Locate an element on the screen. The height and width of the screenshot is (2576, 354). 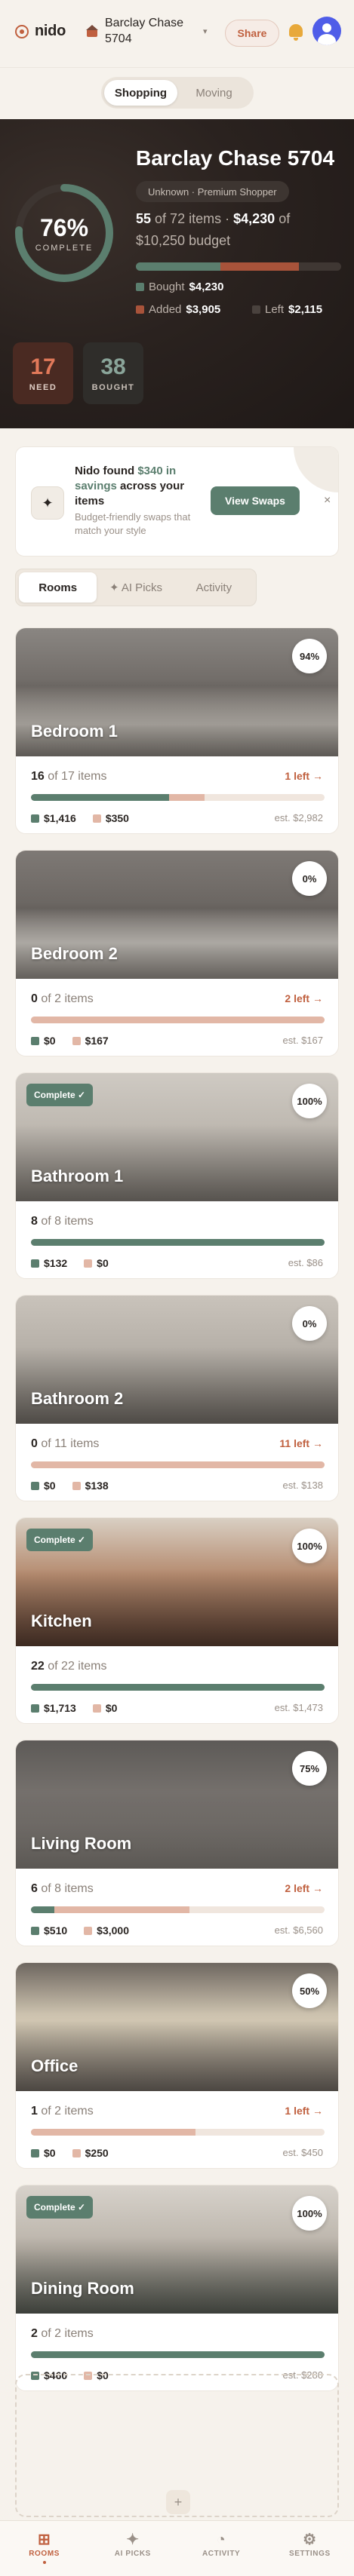
house-icon is located at coordinates (92, 31).